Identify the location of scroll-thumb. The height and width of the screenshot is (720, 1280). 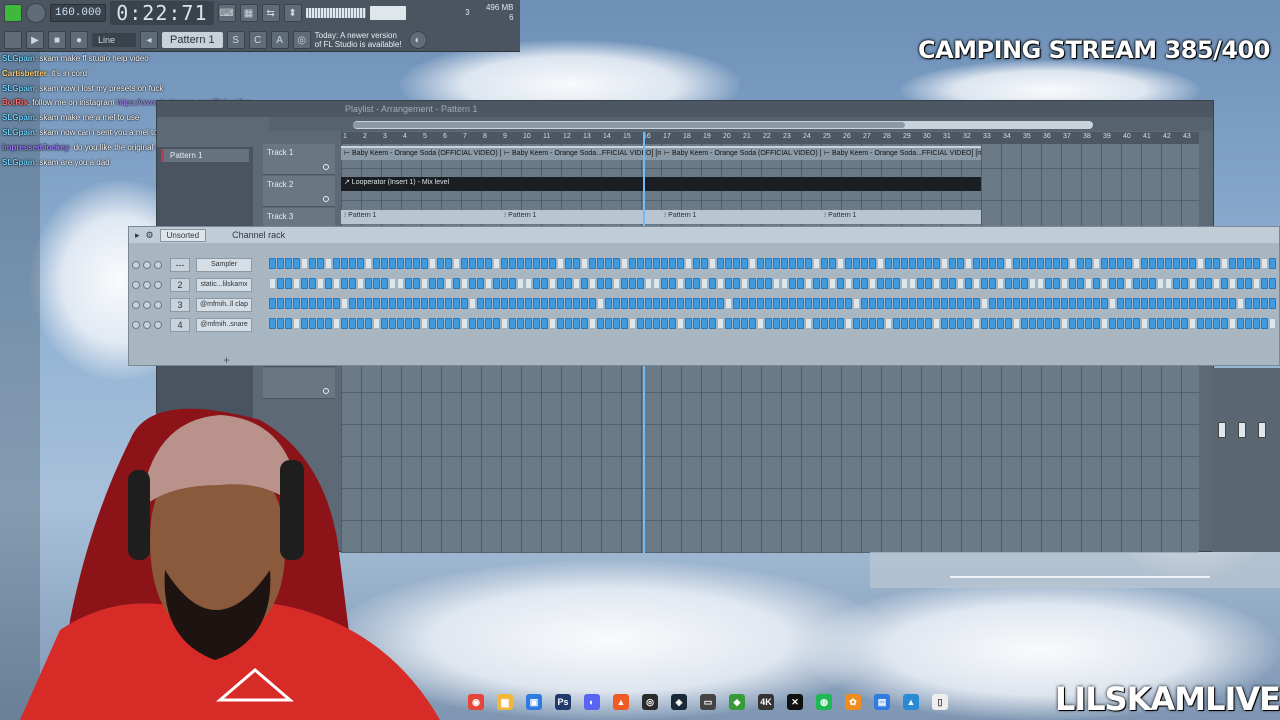
(629, 125).